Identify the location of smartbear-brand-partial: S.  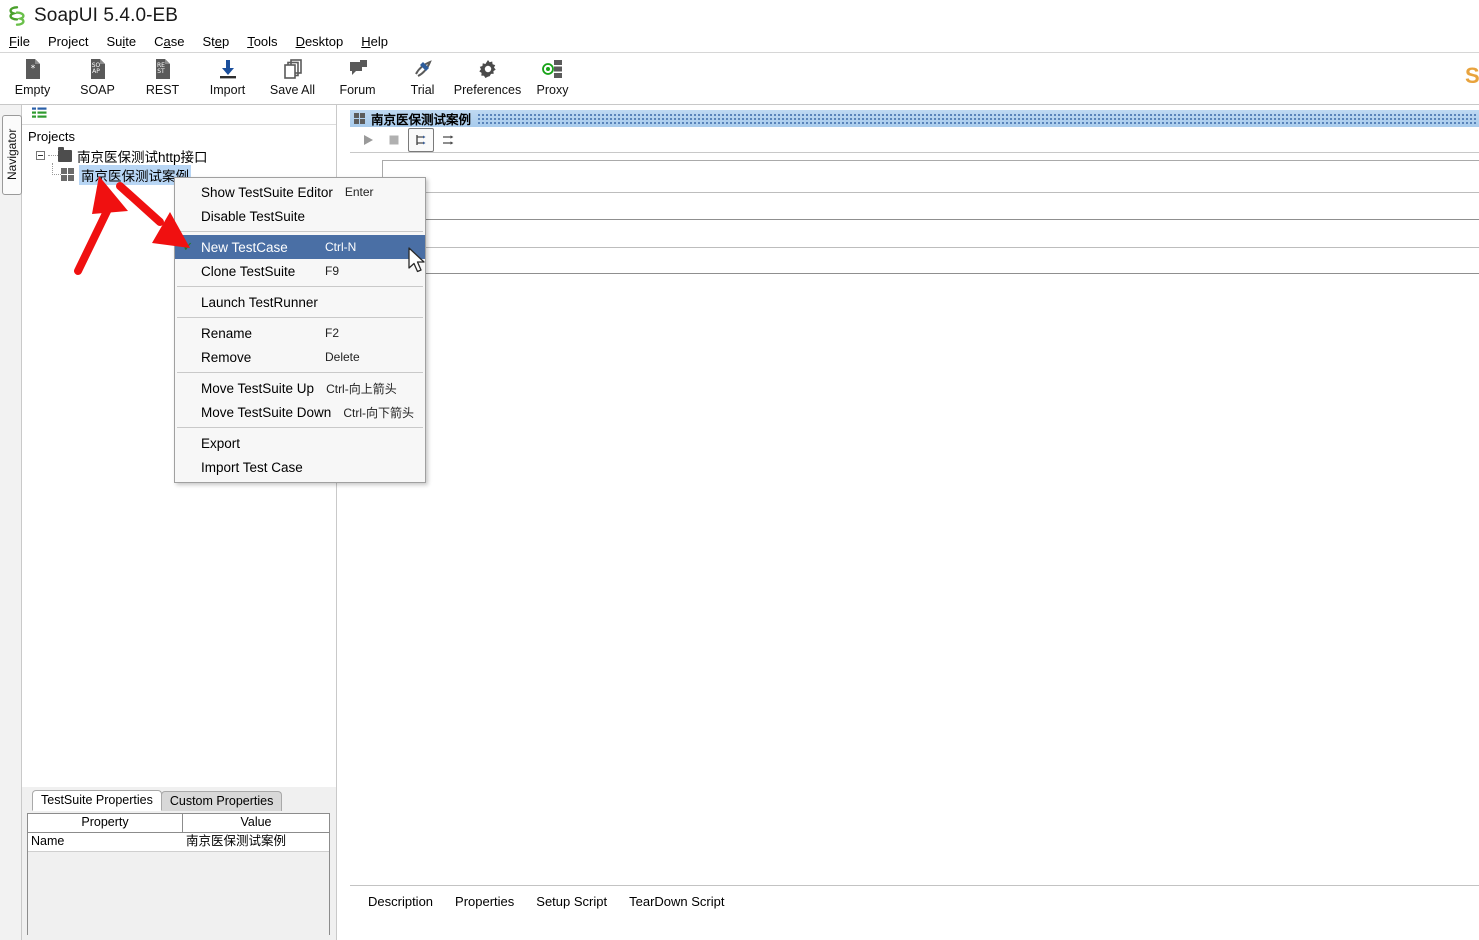
(1472, 75).